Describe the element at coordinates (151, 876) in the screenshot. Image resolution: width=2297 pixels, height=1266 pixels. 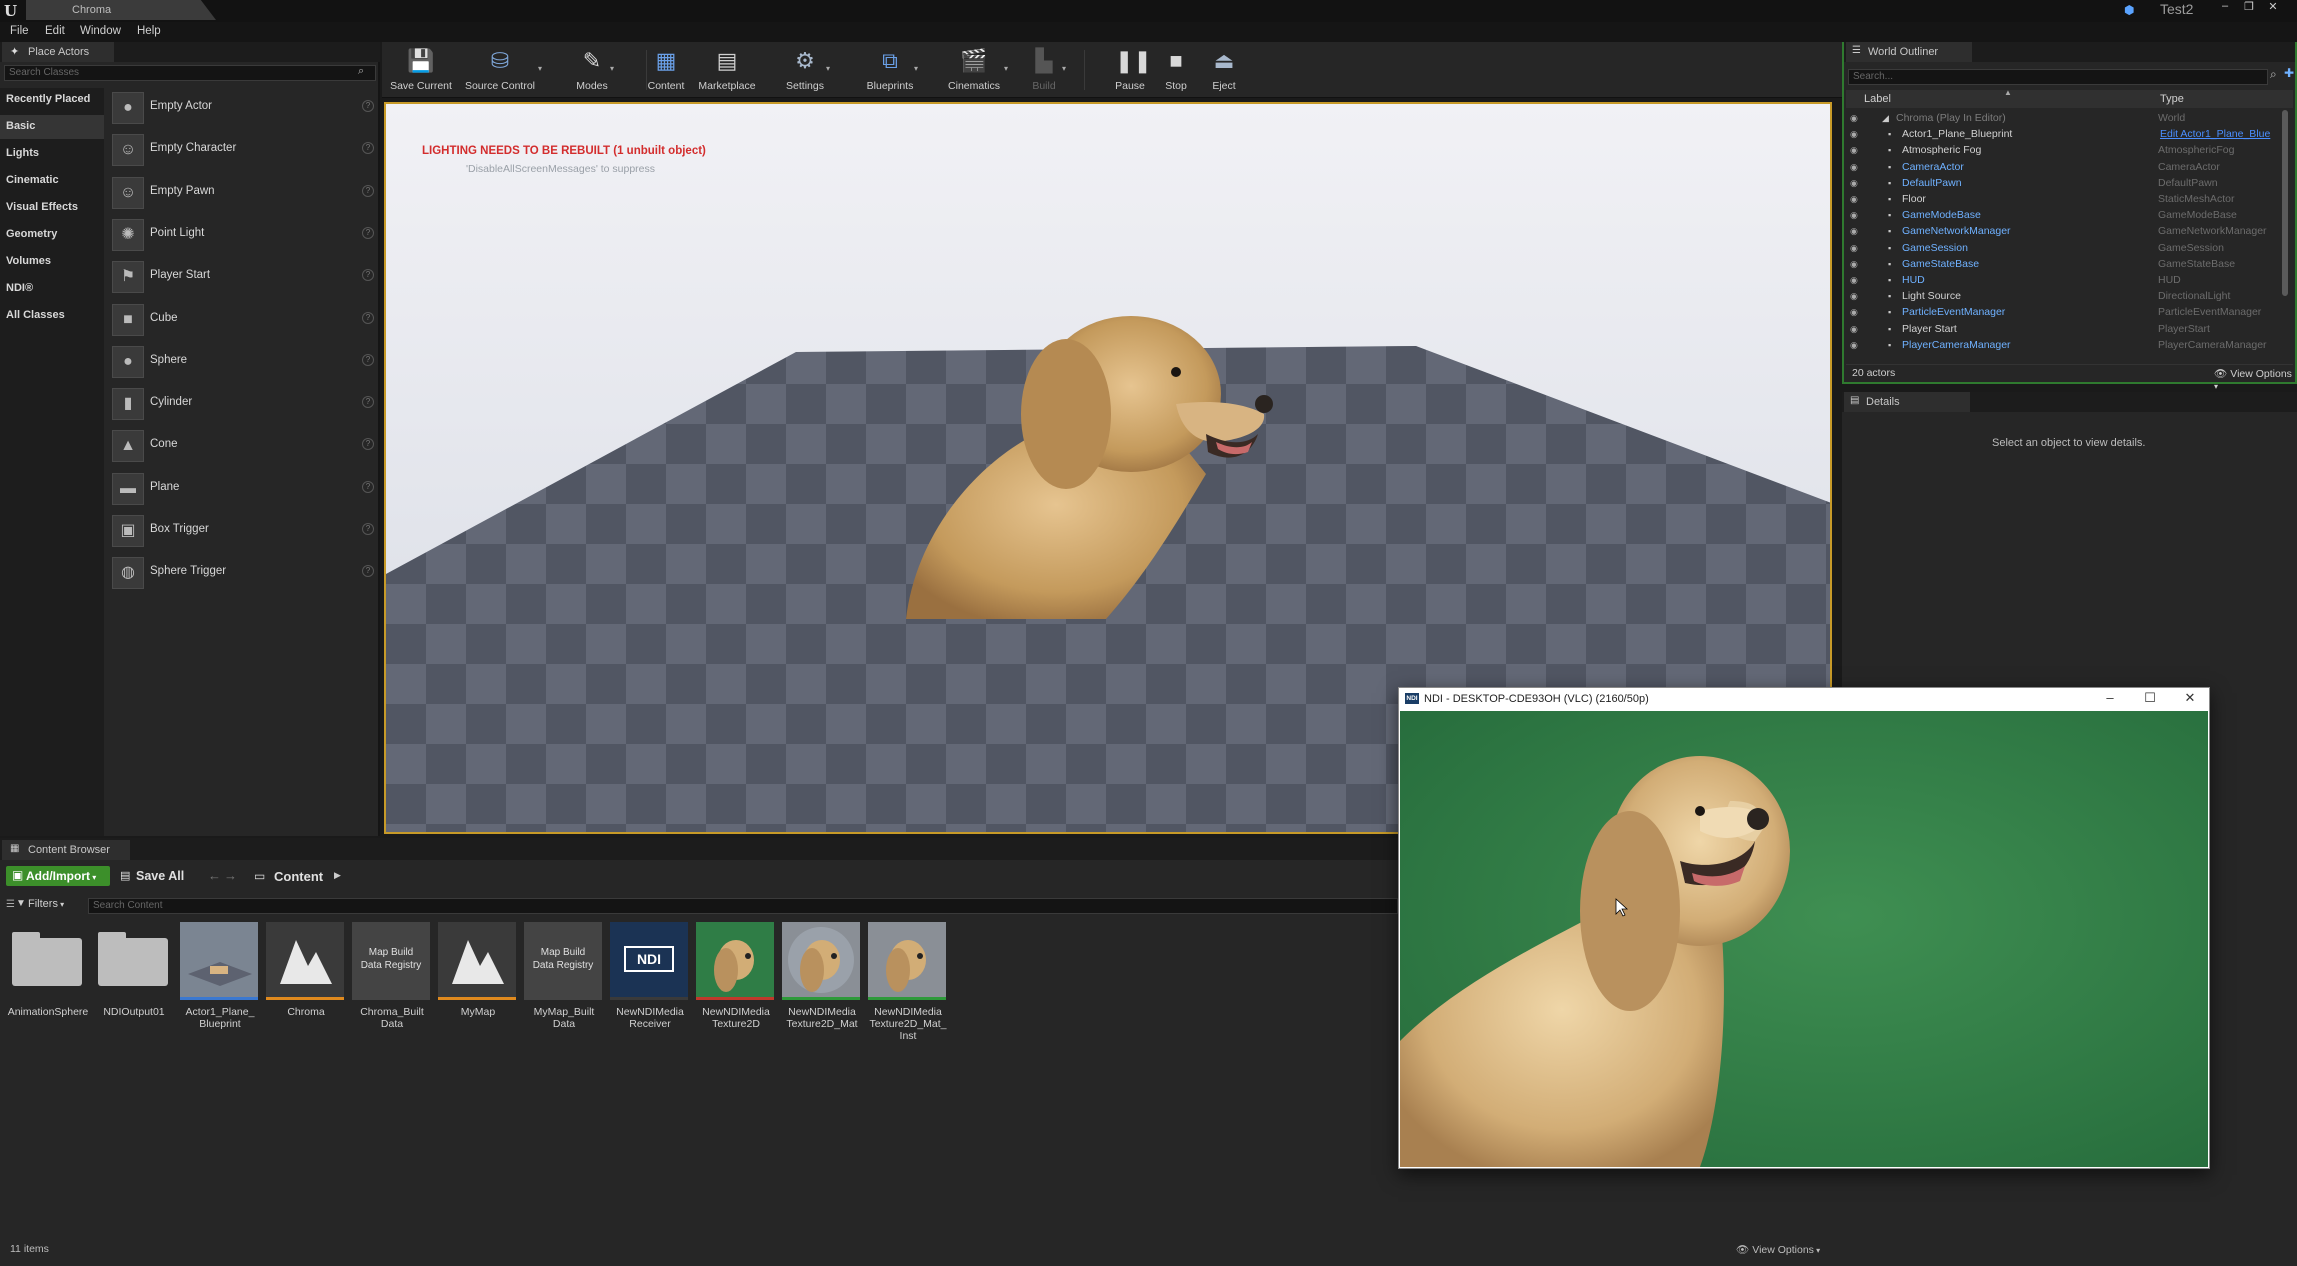
I see `save-all-button: ▤ Save All` at that location.